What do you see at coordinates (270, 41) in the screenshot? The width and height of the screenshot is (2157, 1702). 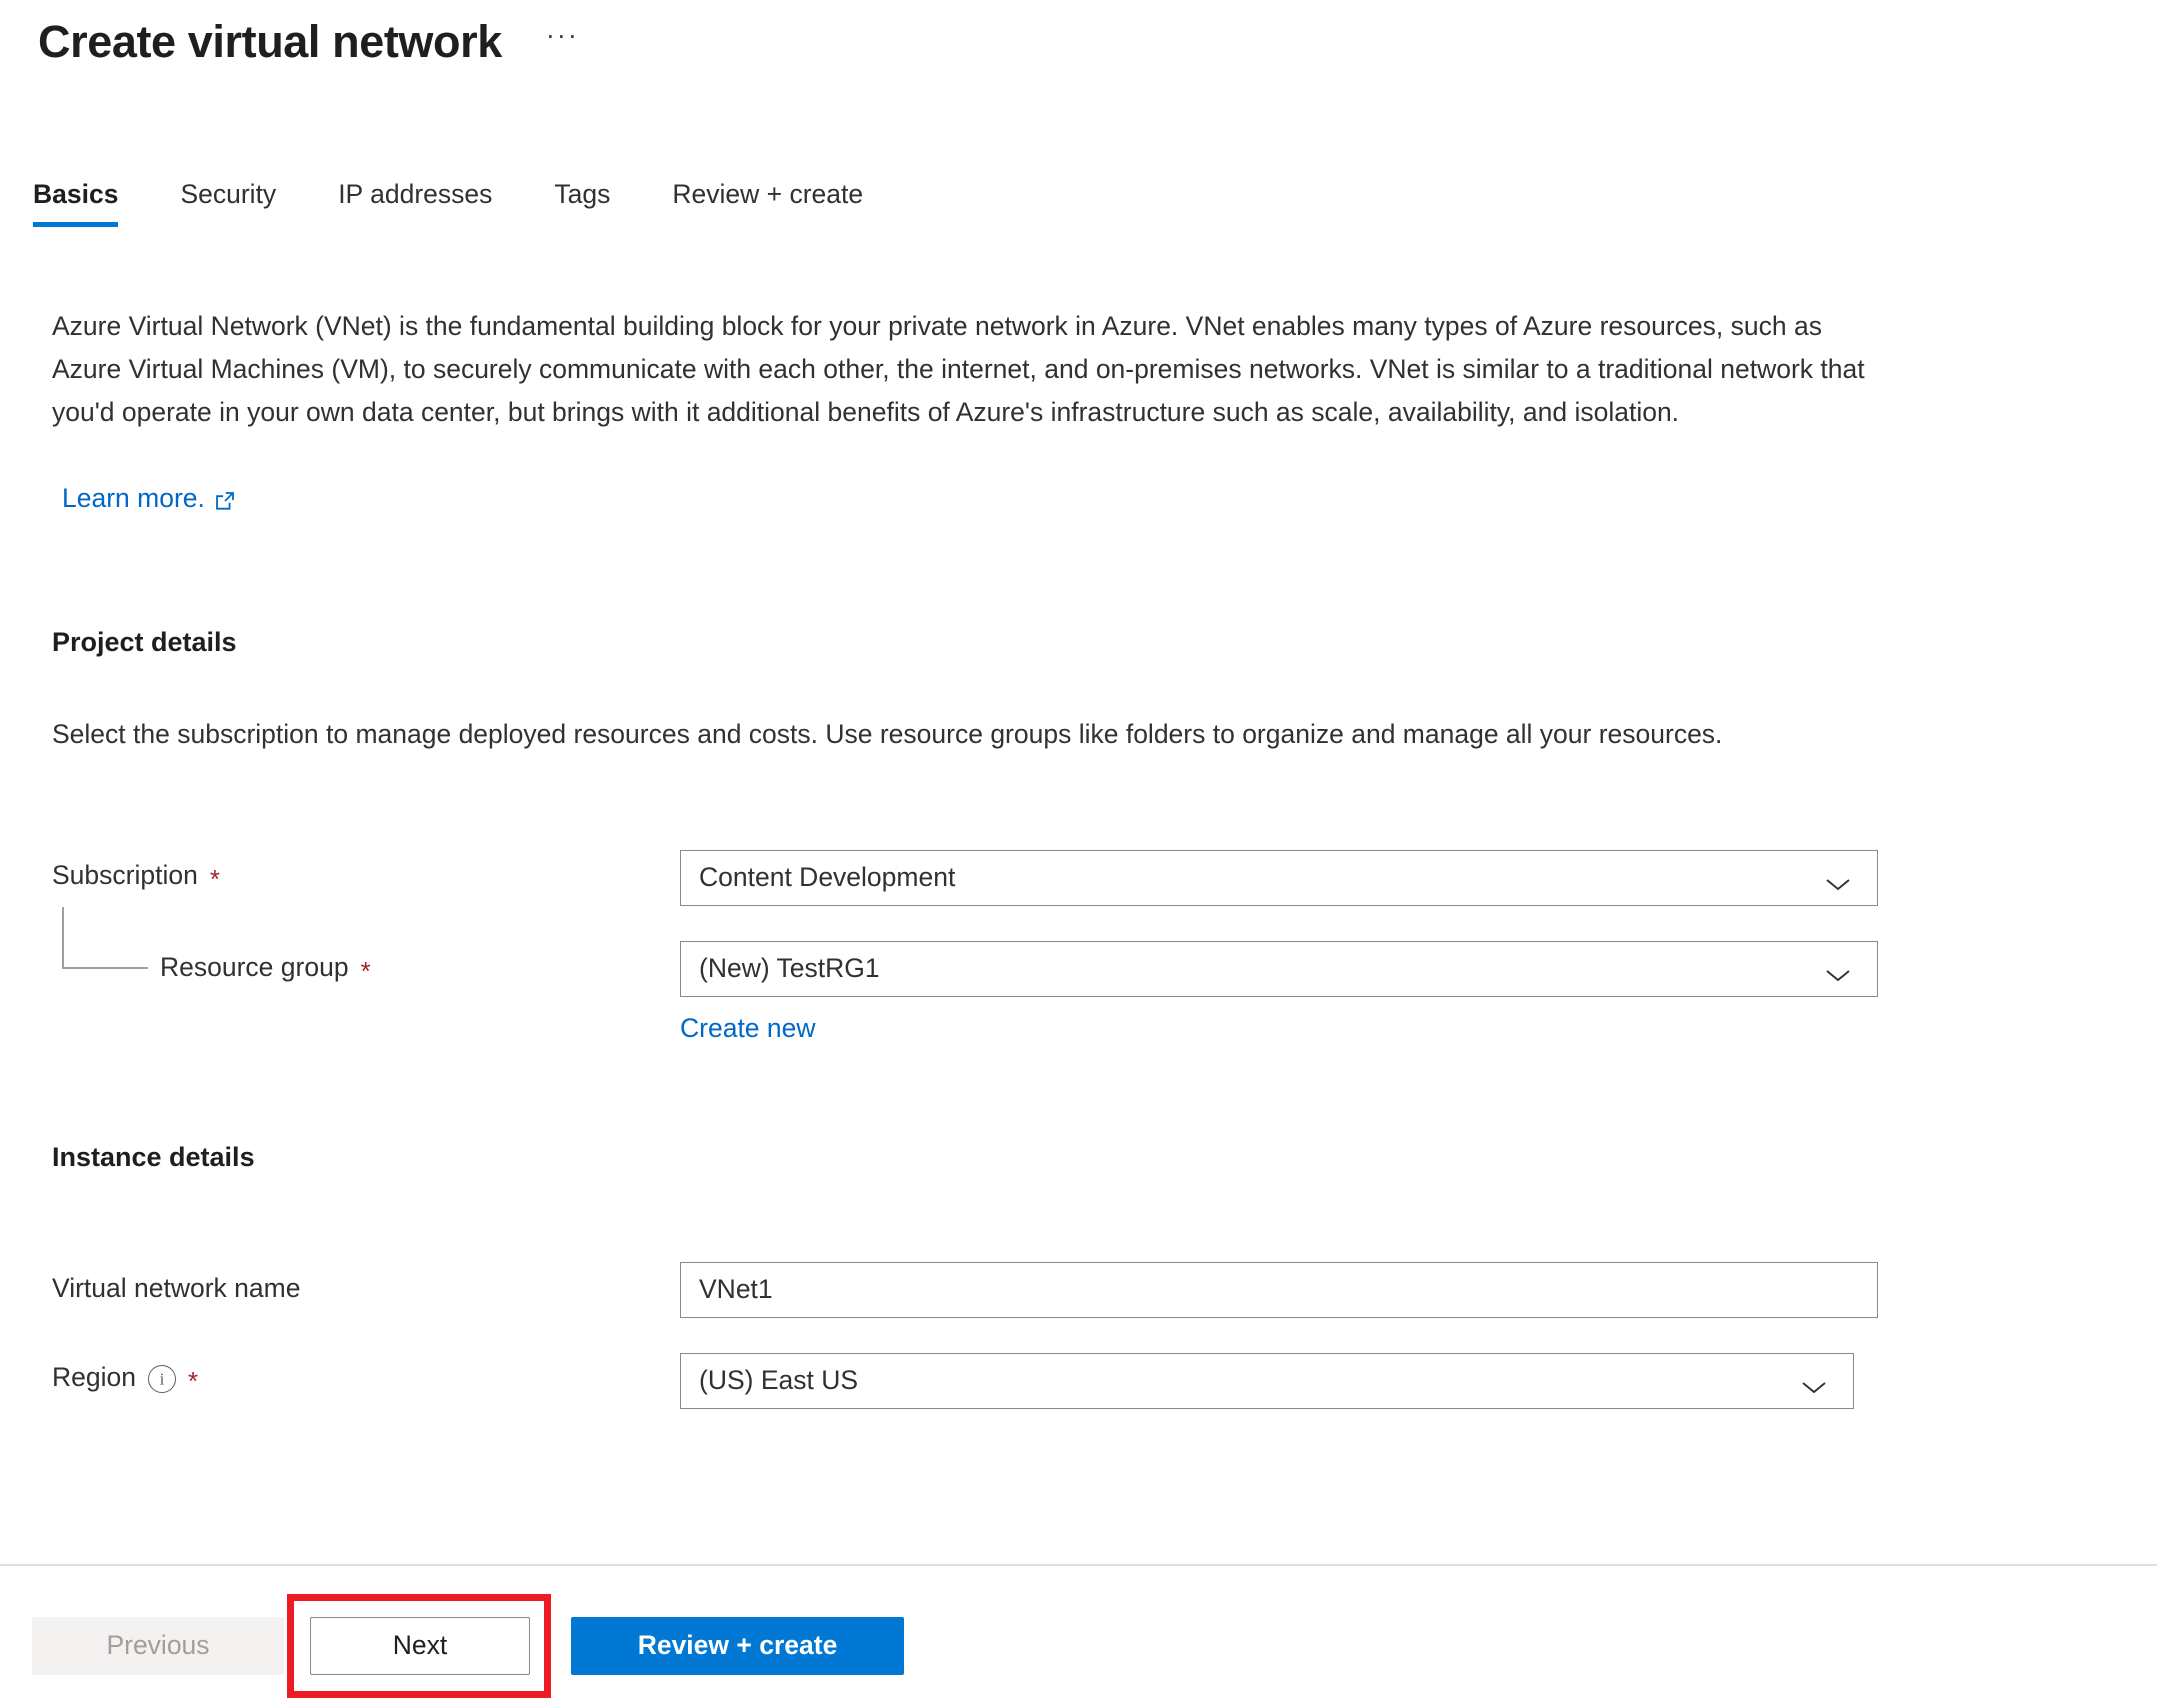 I see `page-title: Create virtual network` at bounding box center [270, 41].